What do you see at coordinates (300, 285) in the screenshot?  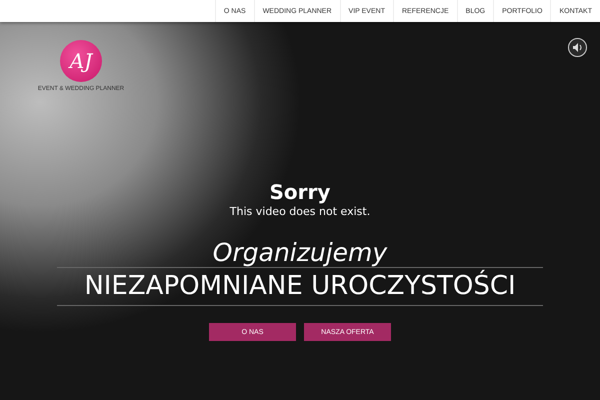 I see `hero-headline: NIEZAPOMNIANE UROCZYSTOŚCI` at bounding box center [300, 285].